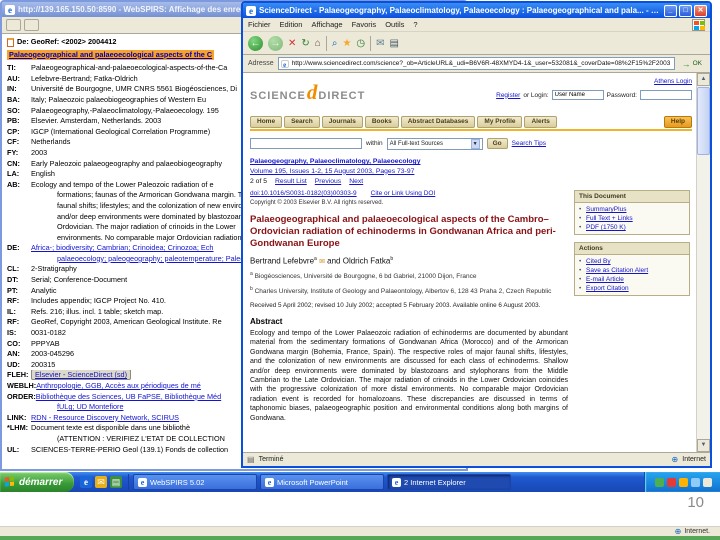 This screenshot has width=720, height=540. What do you see at coordinates (105, 417) in the screenshot?
I see `record-field-text: RDN - Resource Discovery Network, SCIRUS` at bounding box center [105, 417].